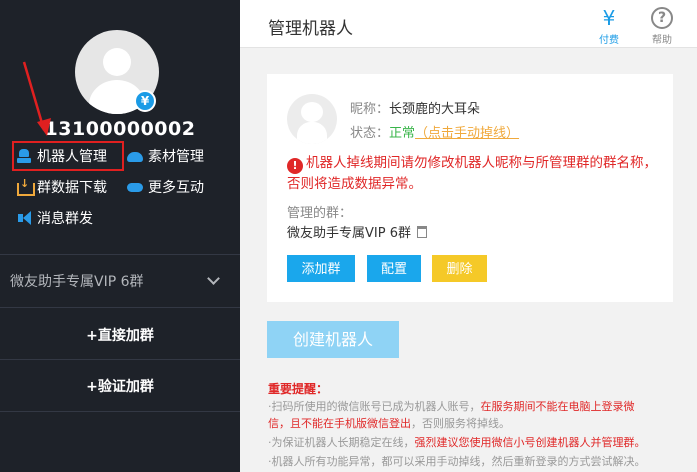 The image size is (697, 472). What do you see at coordinates (457, 461) in the screenshot?
I see `notice-line: ·机器人所有功能异常，都可以采用手动掉线，然后重新登录的方式尝试解决。` at bounding box center [457, 461].